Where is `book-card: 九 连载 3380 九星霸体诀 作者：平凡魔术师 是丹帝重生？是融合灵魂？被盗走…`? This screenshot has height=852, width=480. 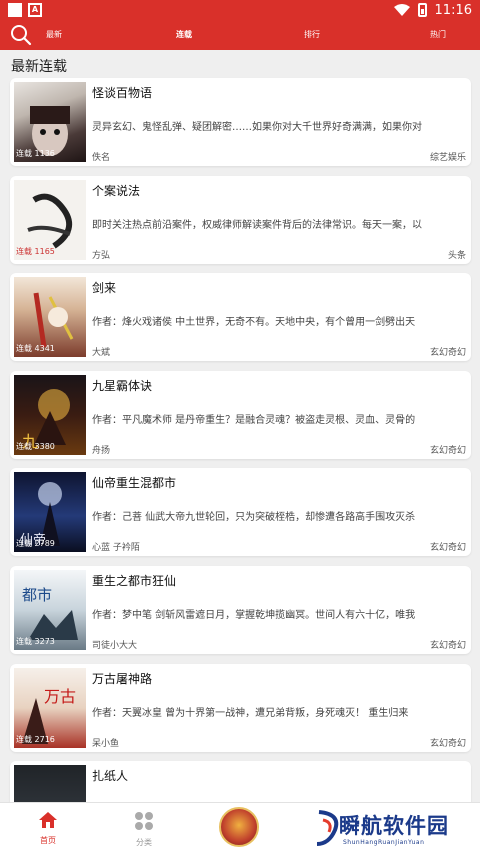
book-card: 九 连载 3380 九星霸体诀 作者：平凡魔术师 是丹帝重生？是融合灵魂？被盗走… is located at coordinates (240, 414).